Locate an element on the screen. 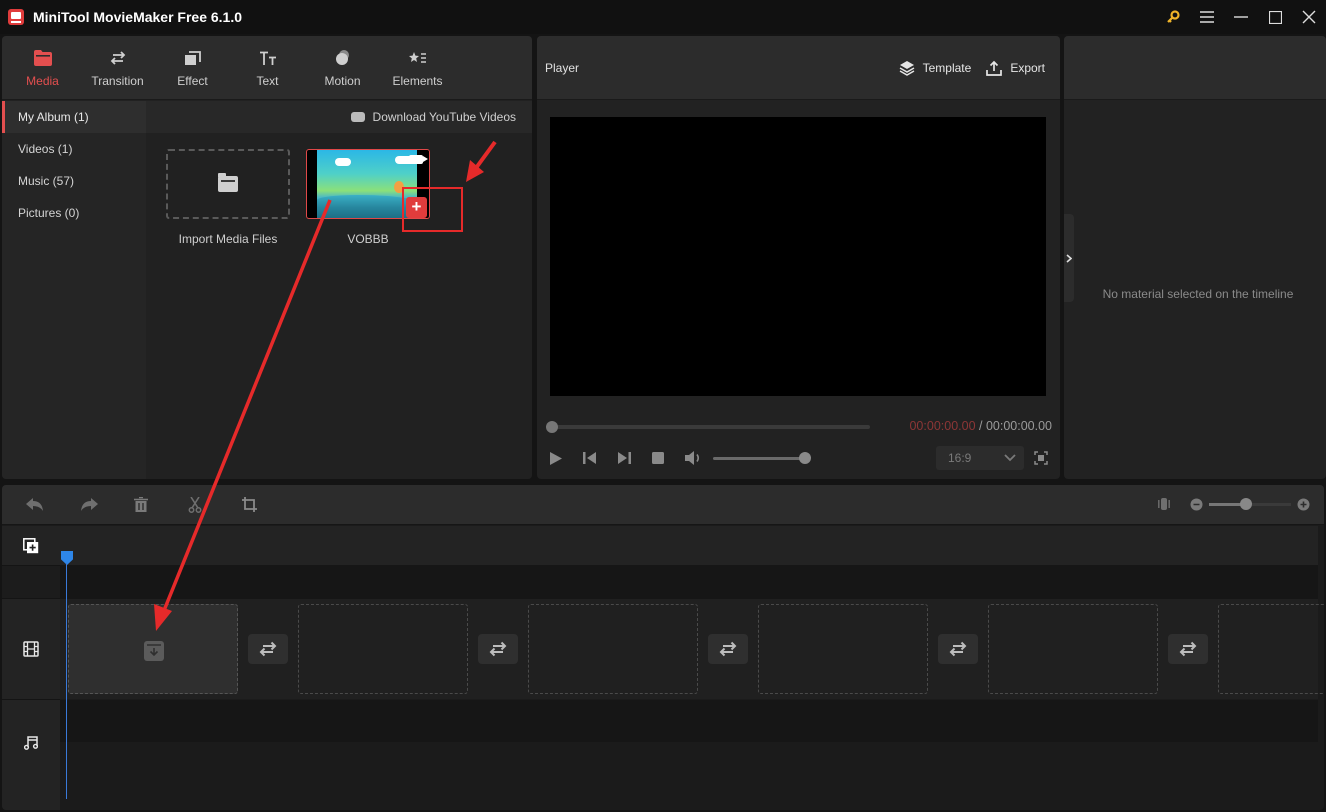 The width and height of the screenshot is (1326, 812). tab-effect: Effect is located at coordinates (192, 67).